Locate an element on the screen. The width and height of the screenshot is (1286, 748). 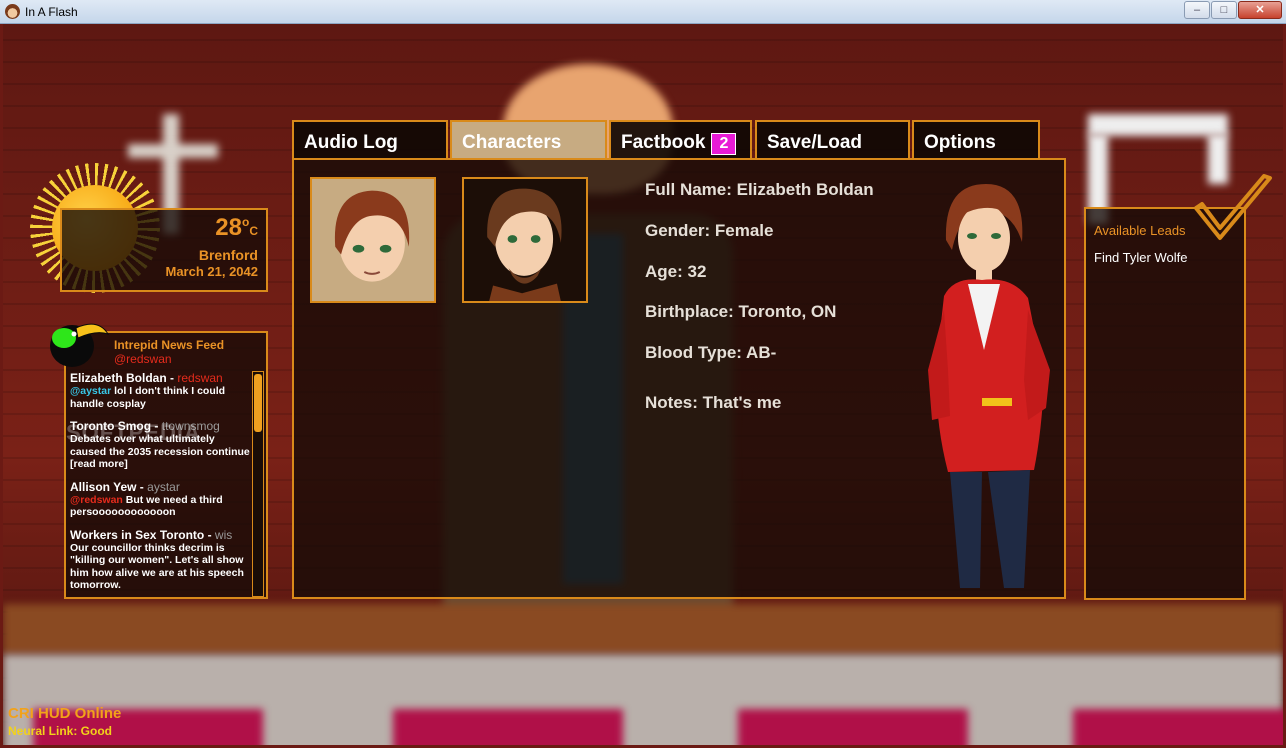
softpedia-watermark: SOFTPEDIA is located at coordinates (133, 432).